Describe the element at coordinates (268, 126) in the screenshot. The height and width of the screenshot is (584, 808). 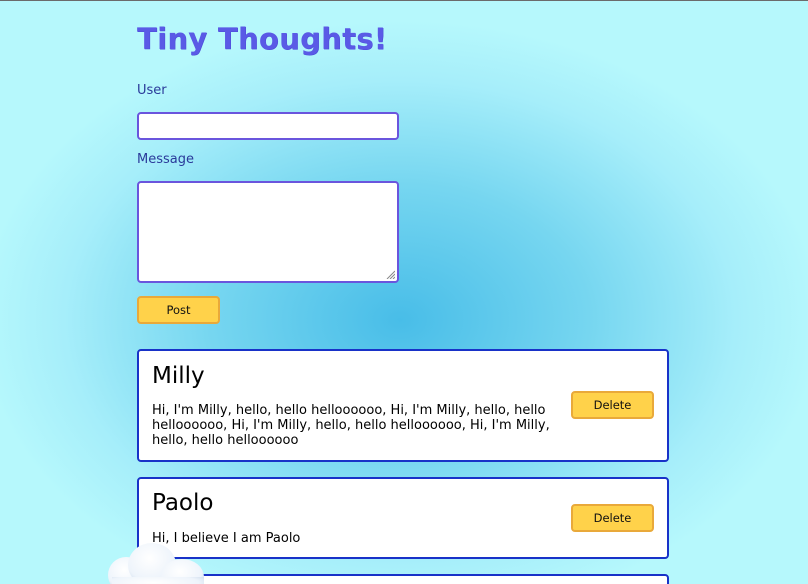
I see `user-input` at that location.